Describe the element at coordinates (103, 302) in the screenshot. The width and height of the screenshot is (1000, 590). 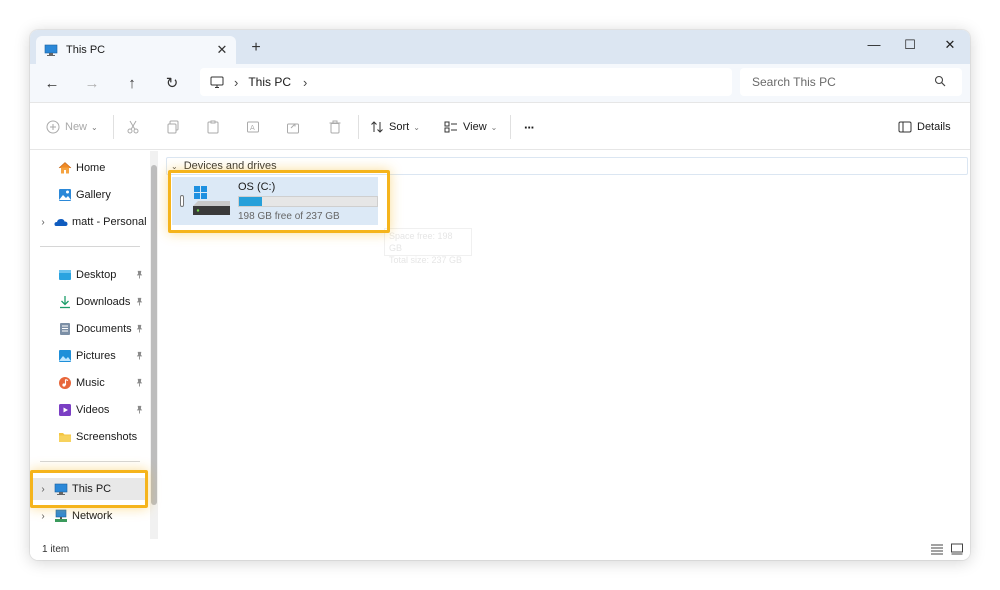
I see `sidebar-item-label: Downloads` at that location.